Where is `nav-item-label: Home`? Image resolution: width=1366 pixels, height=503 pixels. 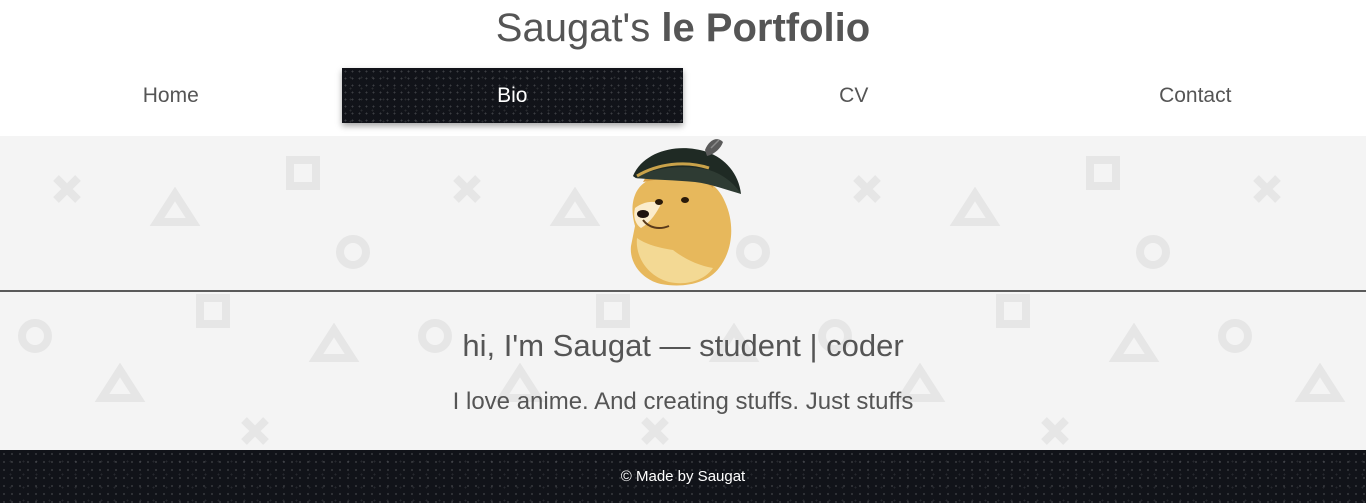
nav-item-label: Home is located at coordinates (170, 95).